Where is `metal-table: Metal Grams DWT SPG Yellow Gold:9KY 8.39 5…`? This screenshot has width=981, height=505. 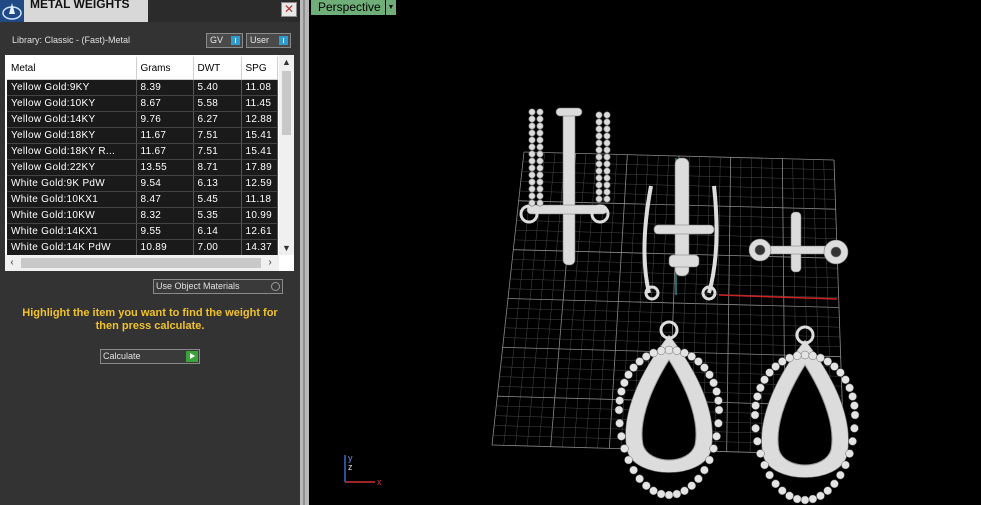 metal-table: Metal Grams DWT SPG Yellow Gold:9KY 8.39 5… is located at coordinates (142, 156).